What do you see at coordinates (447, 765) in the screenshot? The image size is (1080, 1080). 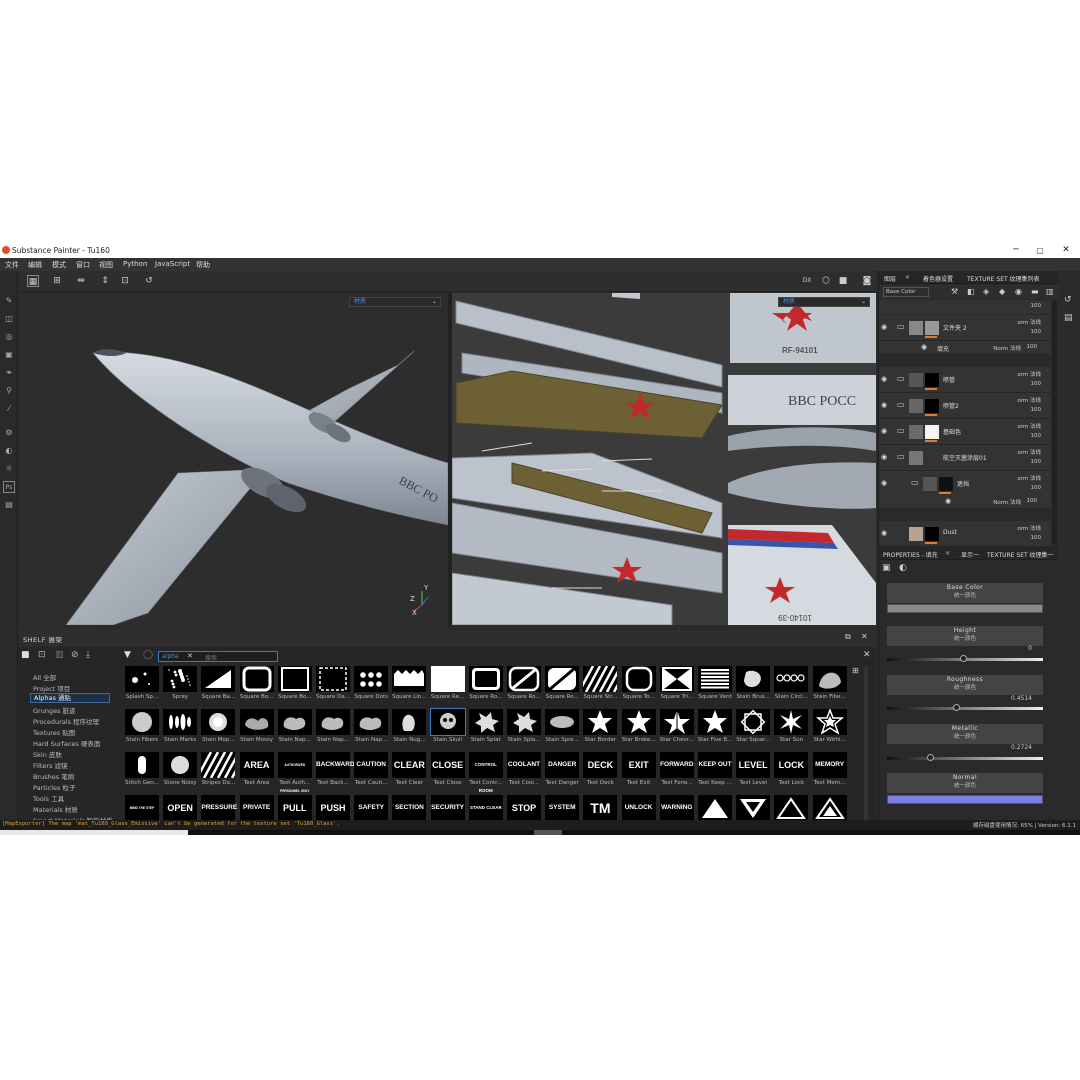 I see `shelf-tile: CLOSE` at bounding box center [447, 765].